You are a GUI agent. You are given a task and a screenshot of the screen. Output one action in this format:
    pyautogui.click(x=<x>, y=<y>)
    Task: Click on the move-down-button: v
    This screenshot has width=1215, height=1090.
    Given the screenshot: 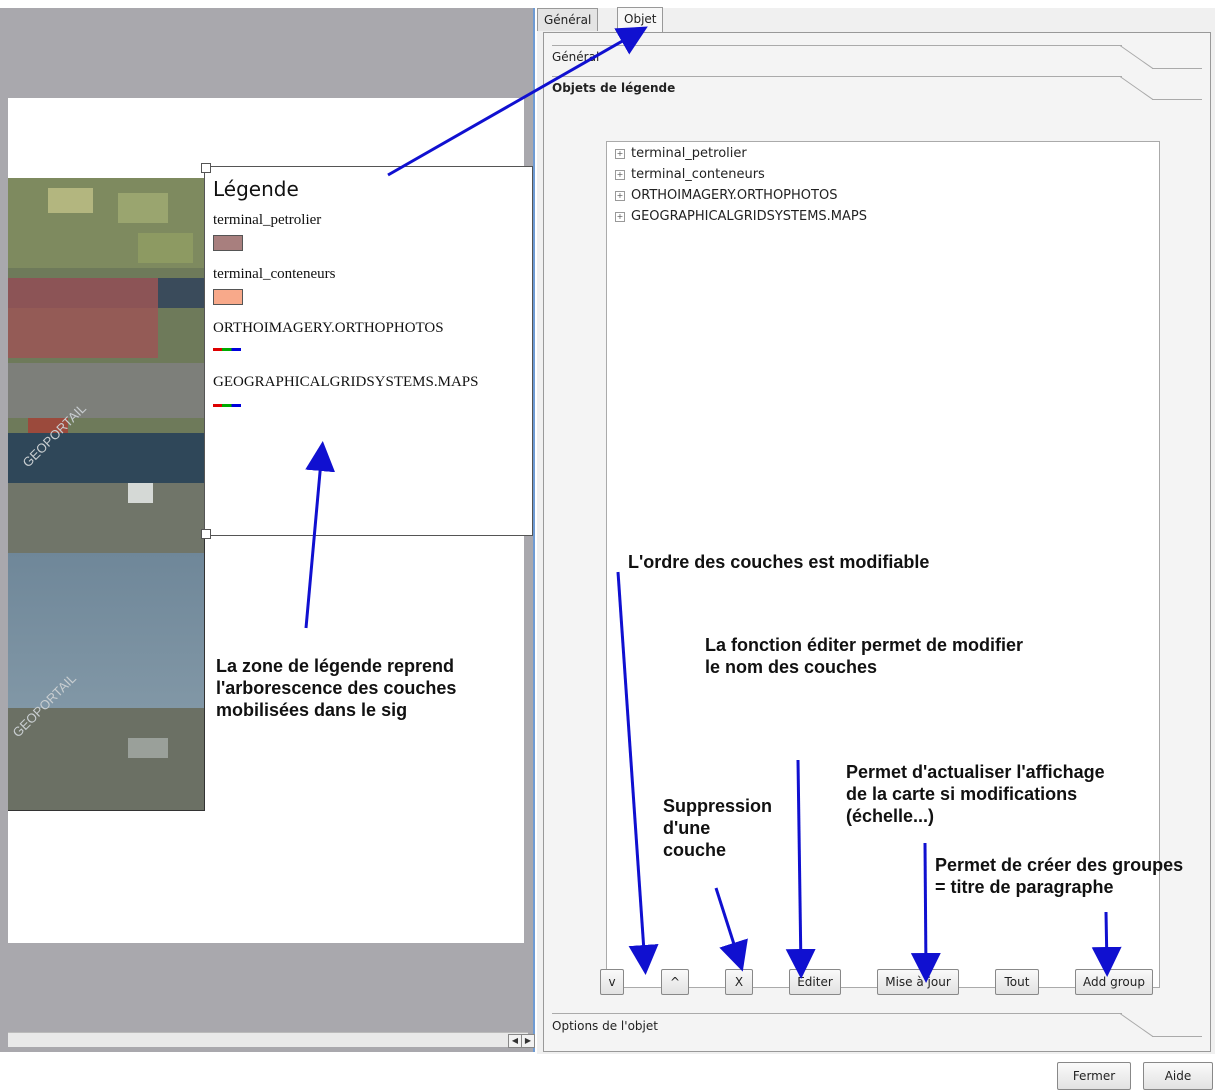 What is the action you would take?
    pyautogui.click(x=612, y=982)
    